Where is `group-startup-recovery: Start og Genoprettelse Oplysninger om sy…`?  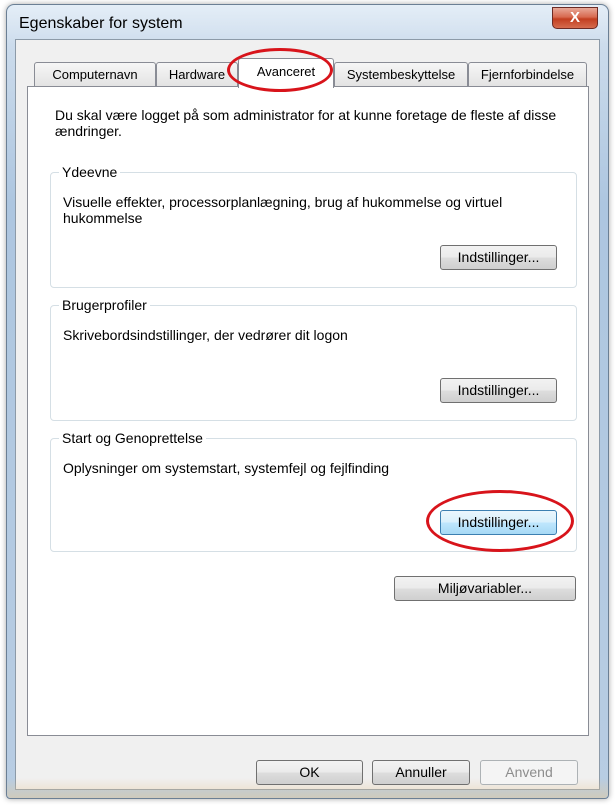 group-startup-recovery: Start og Genoprettelse Oplysninger om sy… is located at coordinates (313, 491).